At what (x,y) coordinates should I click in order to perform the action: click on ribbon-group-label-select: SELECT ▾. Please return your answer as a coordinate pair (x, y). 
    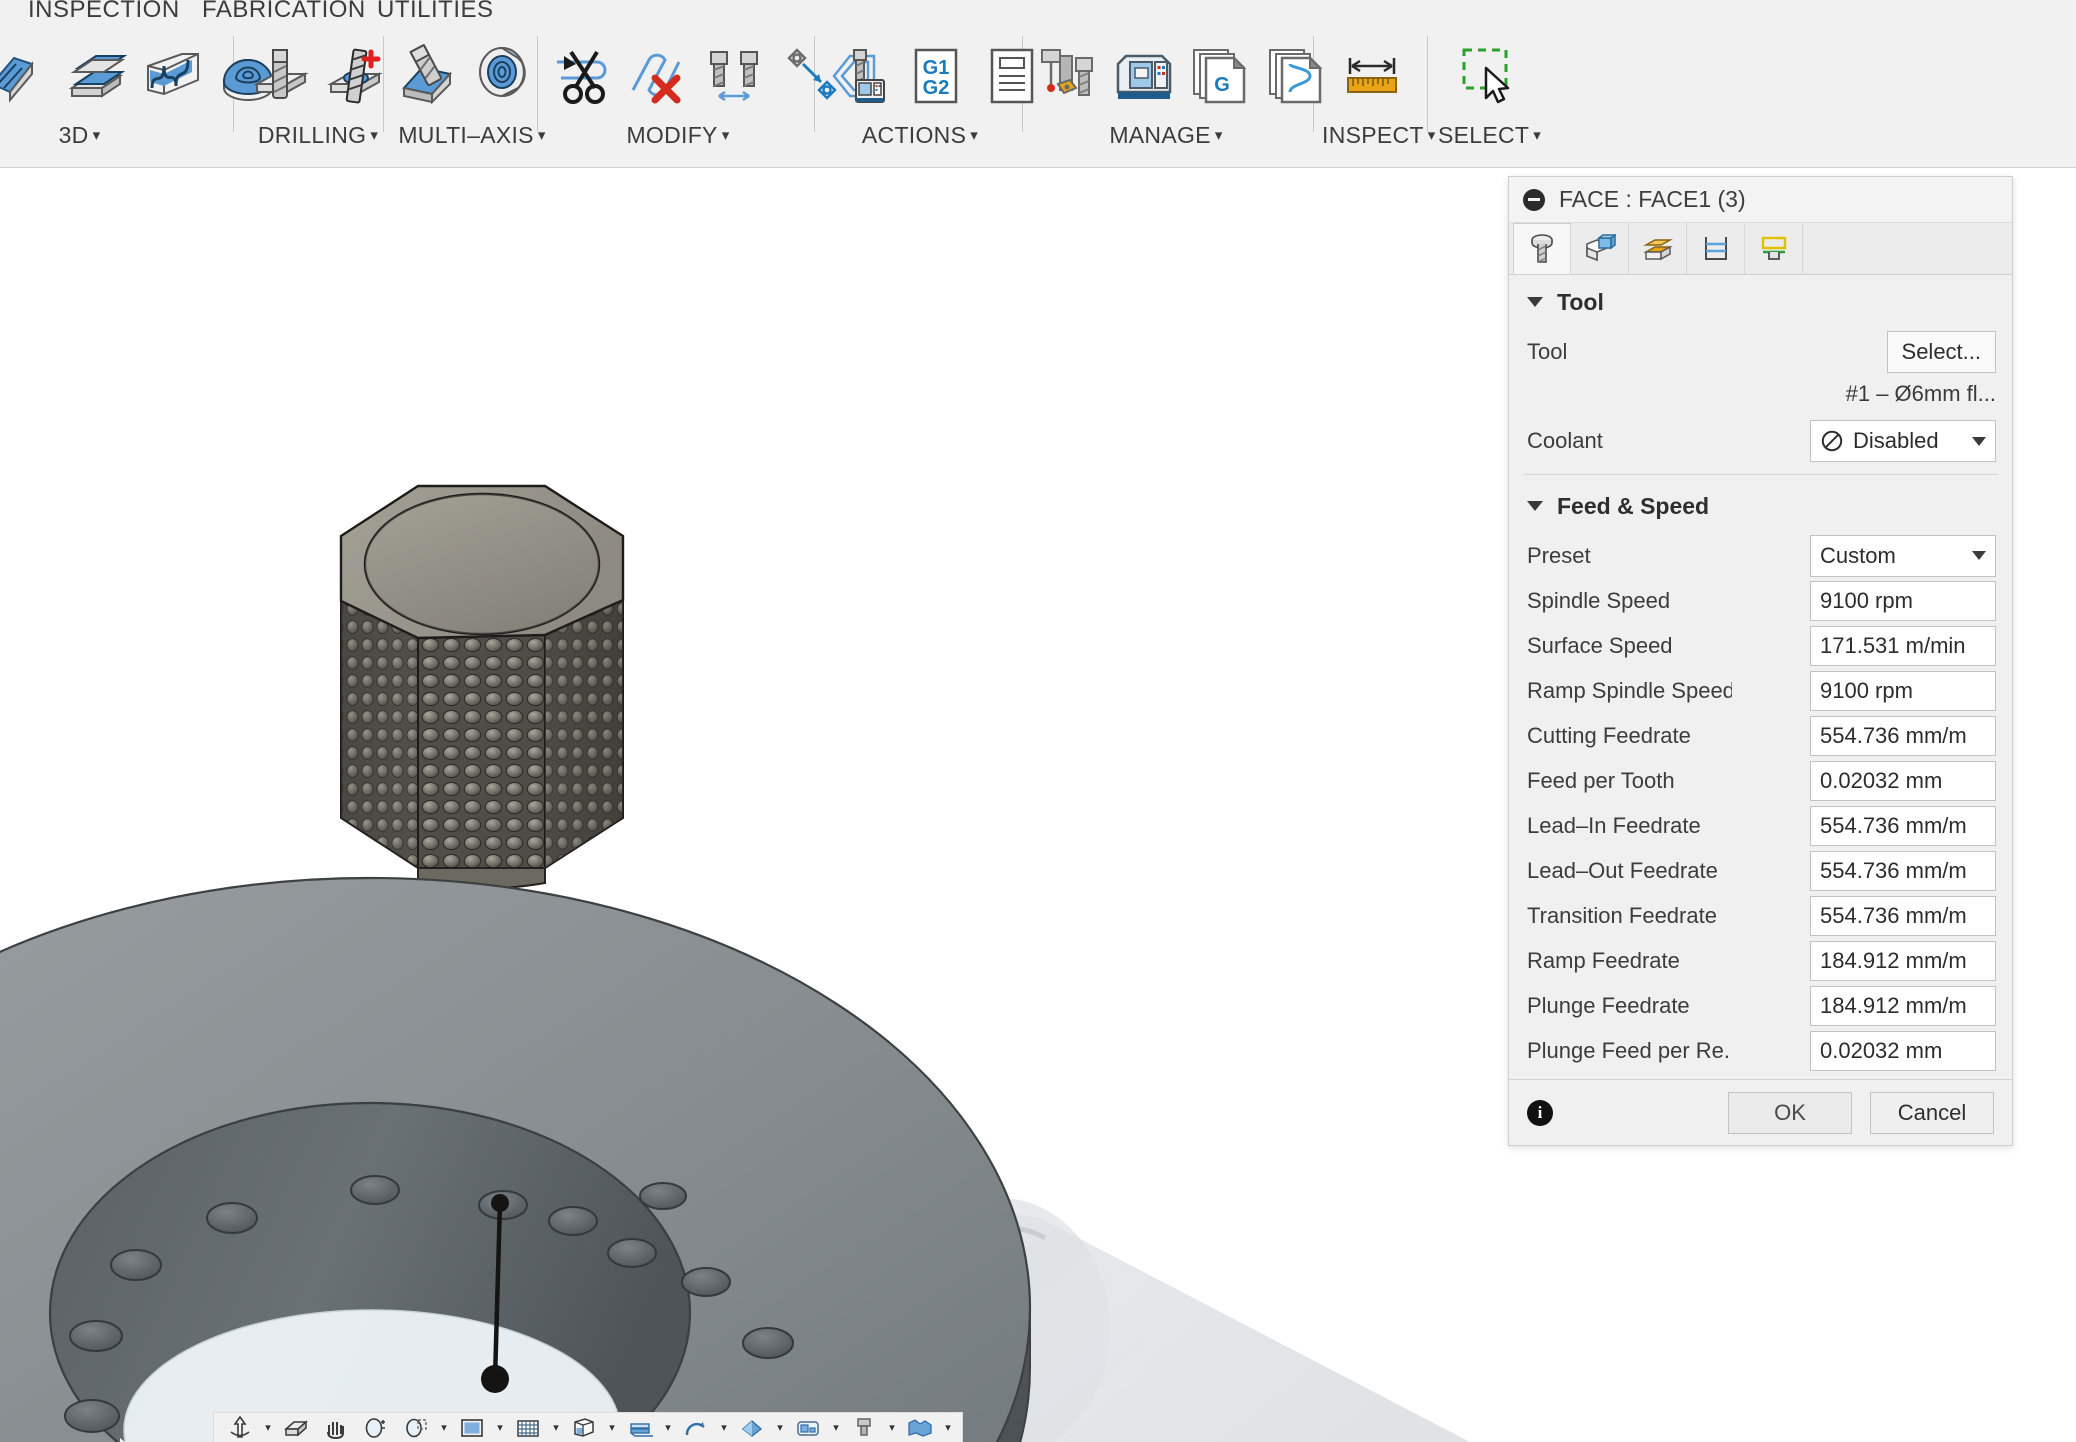
    Looking at the image, I should click on (1489, 135).